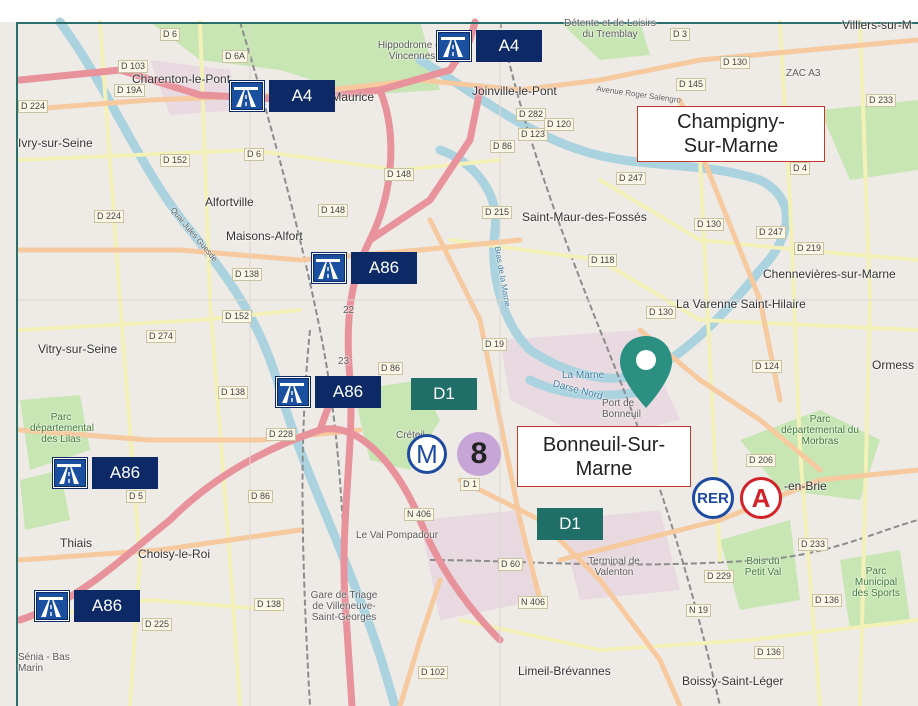 This screenshot has height=706, width=918. What do you see at coordinates (559, 124) in the screenshot?
I see `road-label: D 120` at bounding box center [559, 124].